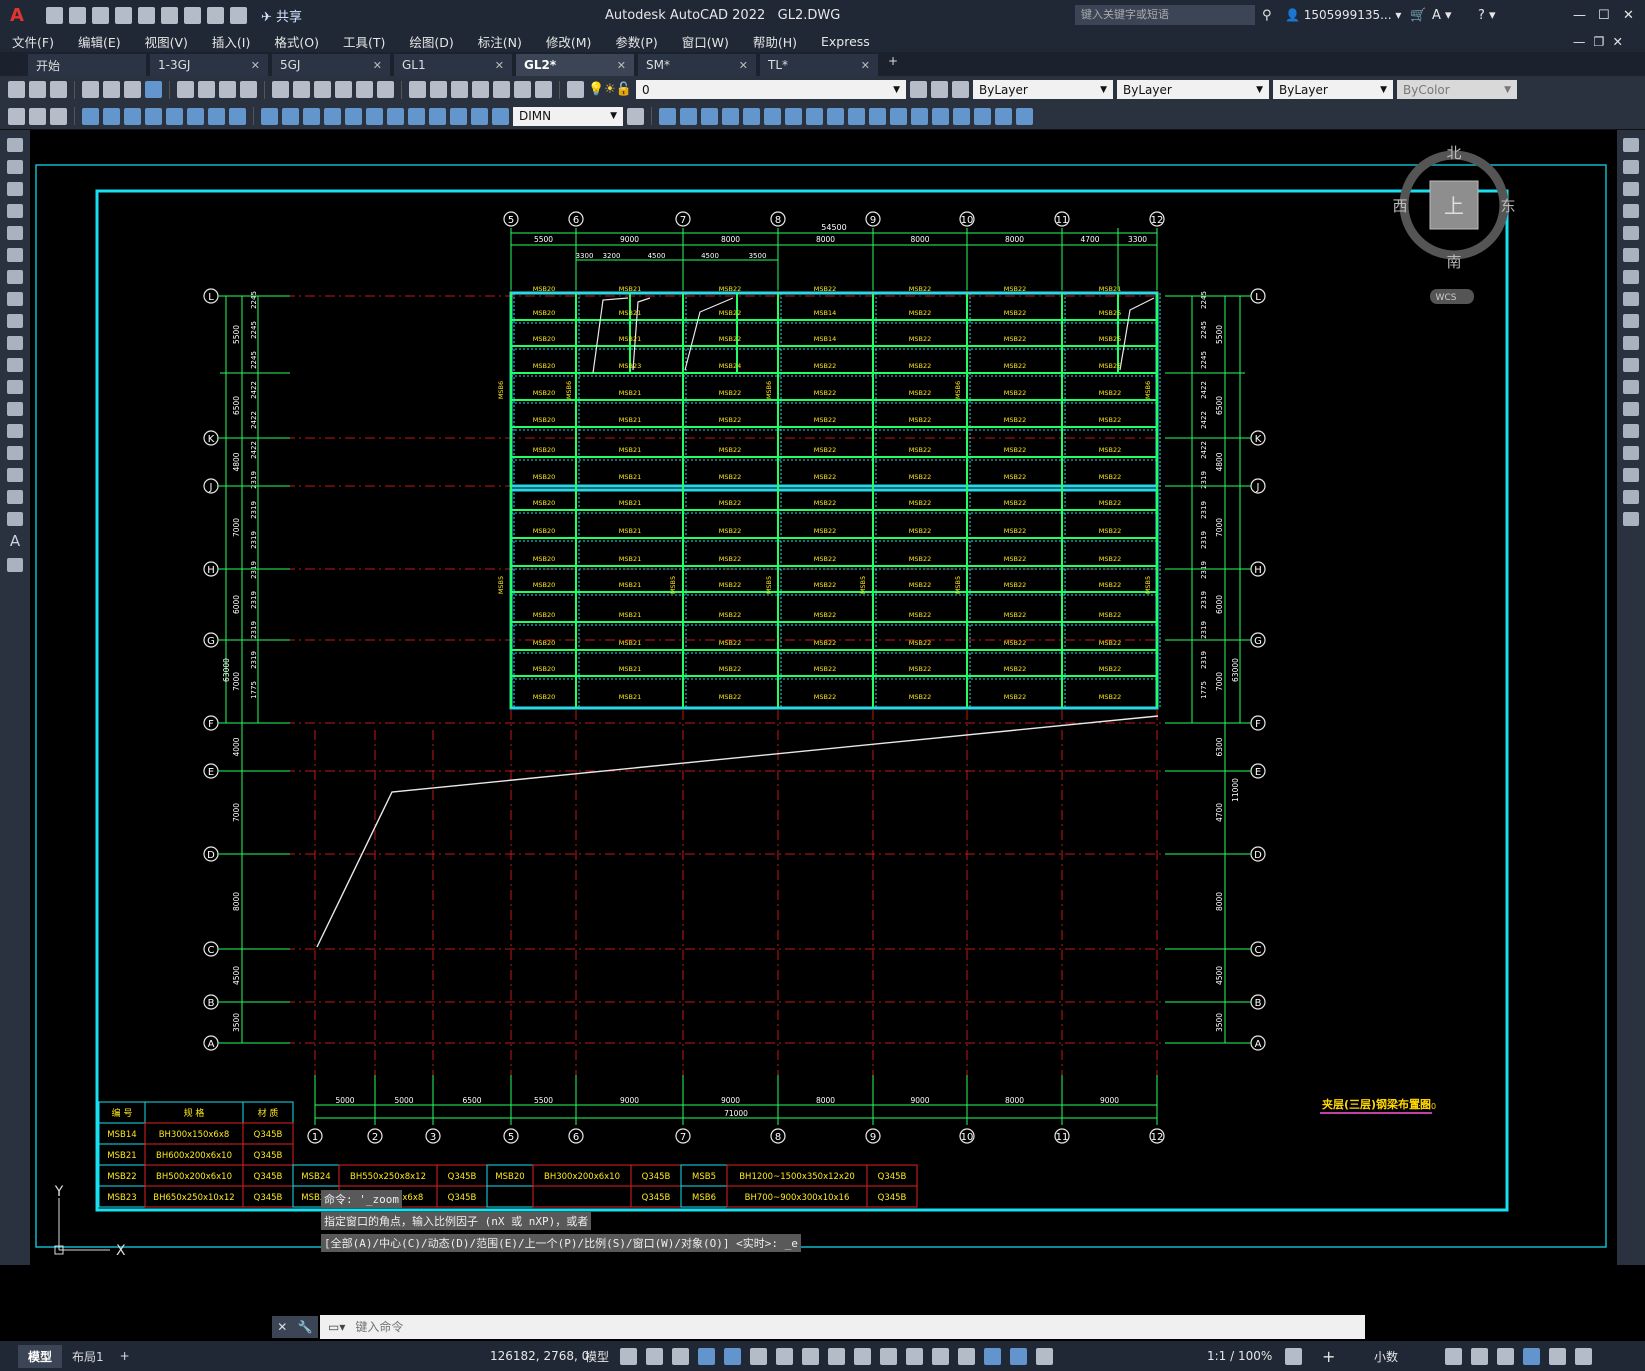 Image resolution: width=1645 pixels, height=1371 pixels. Describe the element at coordinates (123, 15) in the screenshot. I see `save-as-icon` at that location.